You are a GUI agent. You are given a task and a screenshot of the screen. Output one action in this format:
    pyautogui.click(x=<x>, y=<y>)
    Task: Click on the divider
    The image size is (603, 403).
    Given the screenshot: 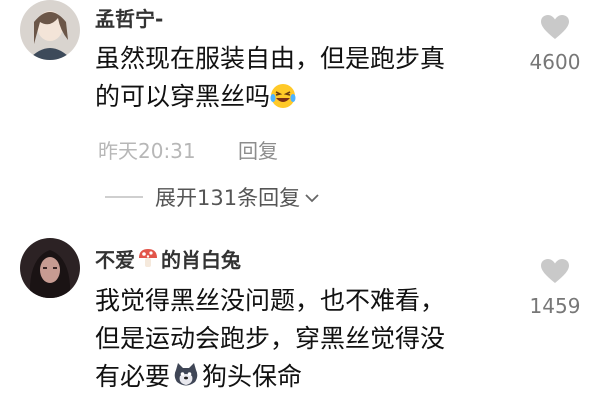 What is the action you would take?
    pyautogui.click(x=124, y=197)
    